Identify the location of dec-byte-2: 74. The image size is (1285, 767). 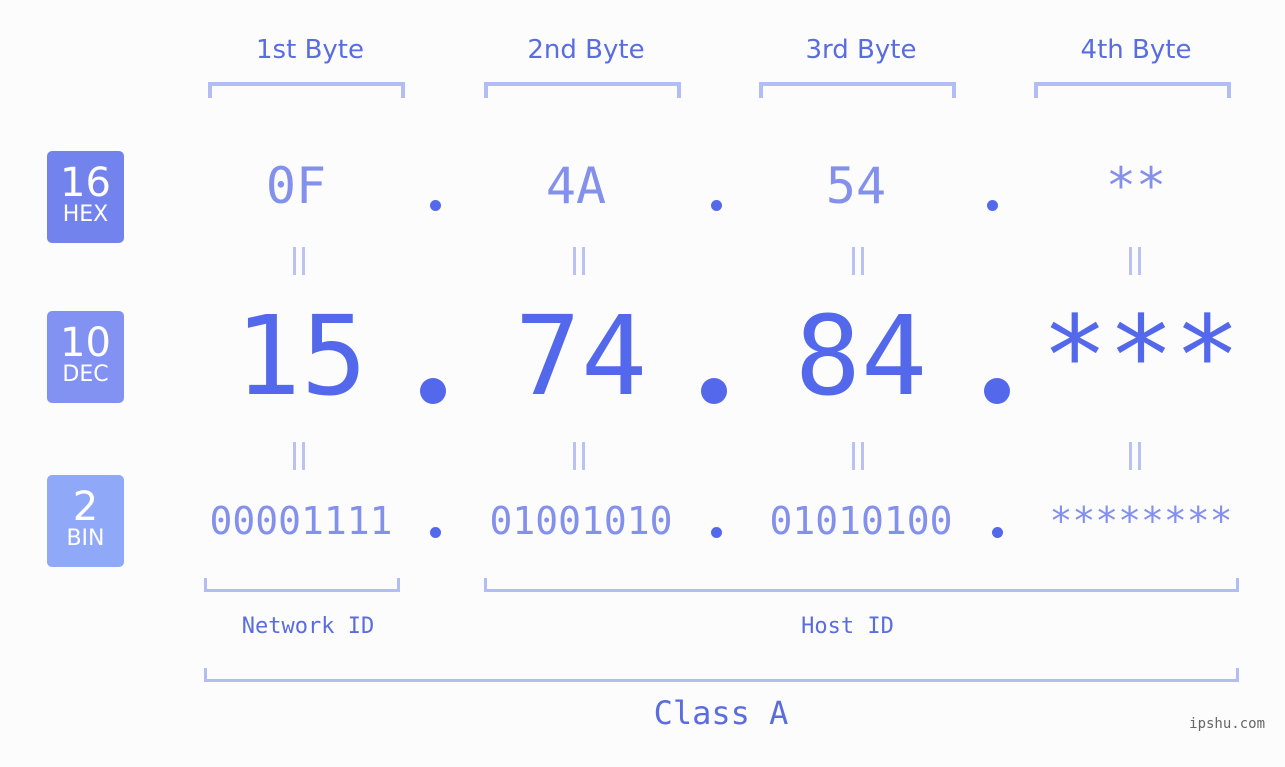
(581, 356).